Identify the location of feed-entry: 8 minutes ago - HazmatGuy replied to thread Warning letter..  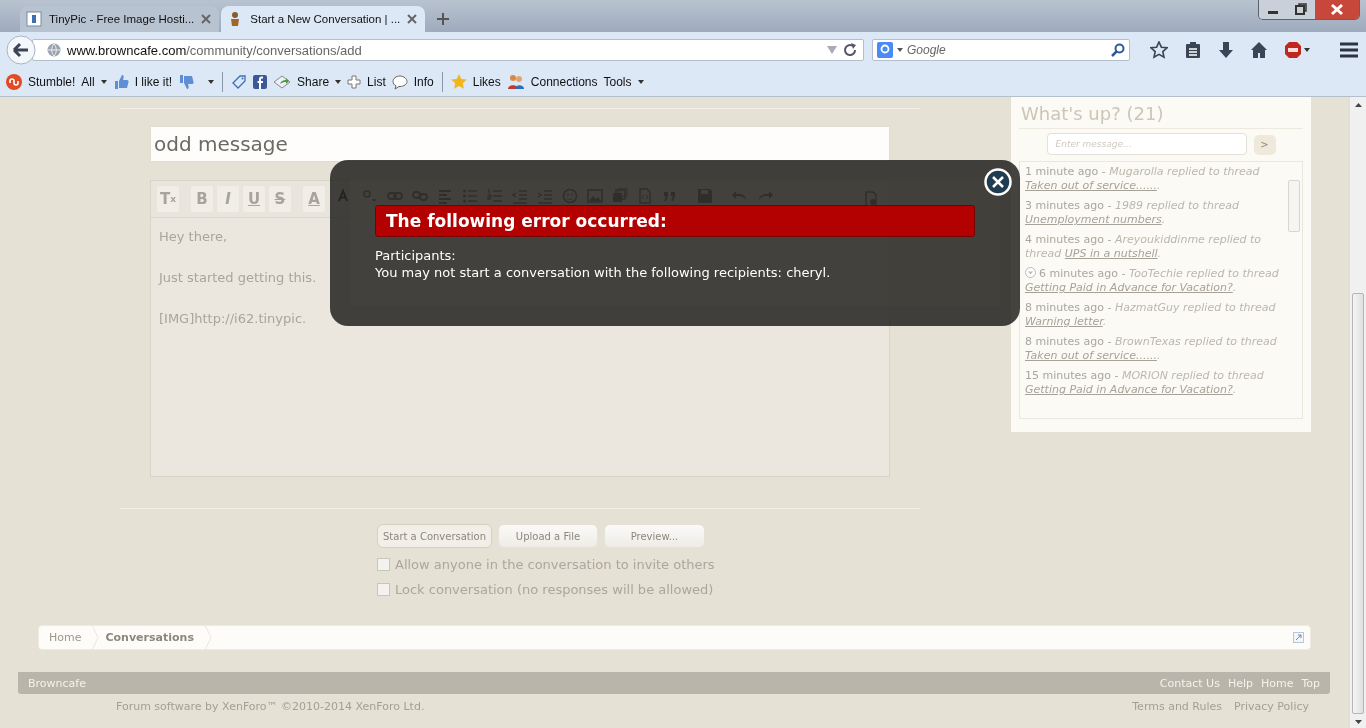
(1151, 315).